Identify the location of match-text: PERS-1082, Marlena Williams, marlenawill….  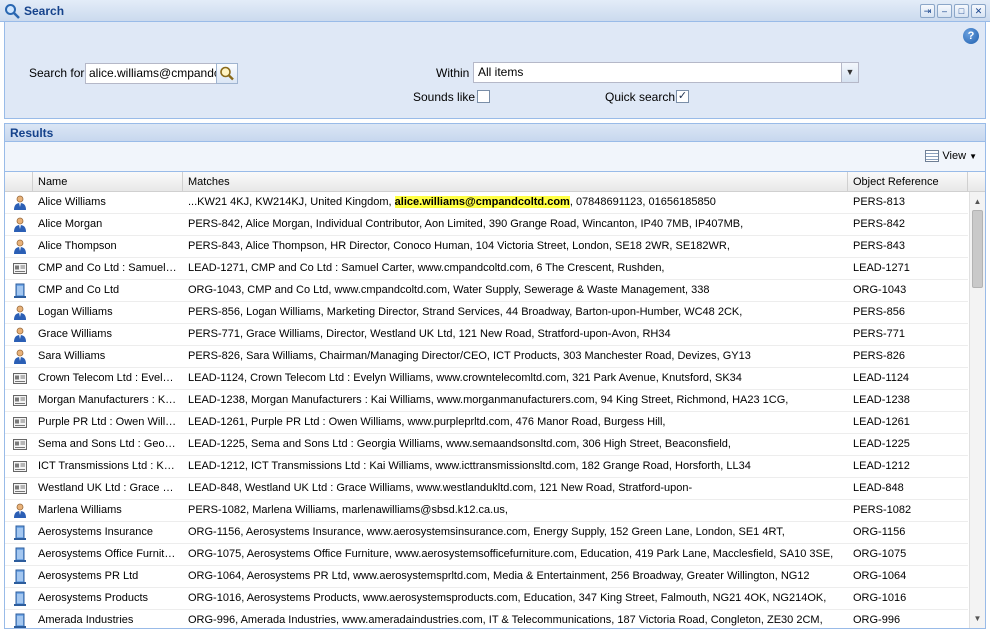
(348, 510).